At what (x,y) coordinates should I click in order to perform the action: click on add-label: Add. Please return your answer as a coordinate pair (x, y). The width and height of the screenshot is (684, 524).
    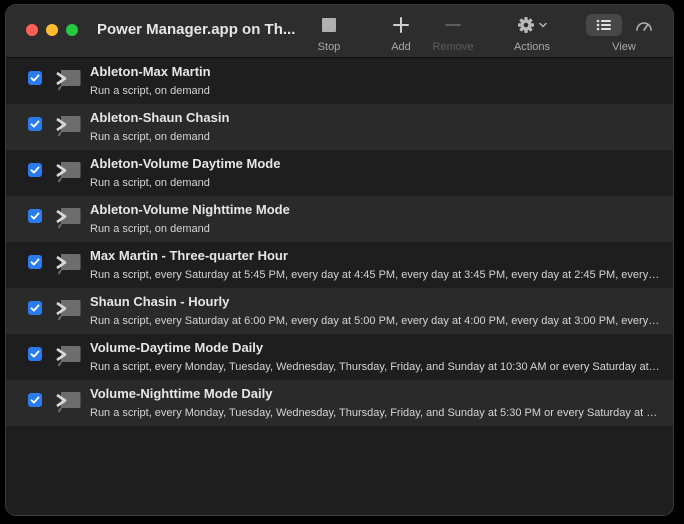
    Looking at the image, I should click on (401, 47).